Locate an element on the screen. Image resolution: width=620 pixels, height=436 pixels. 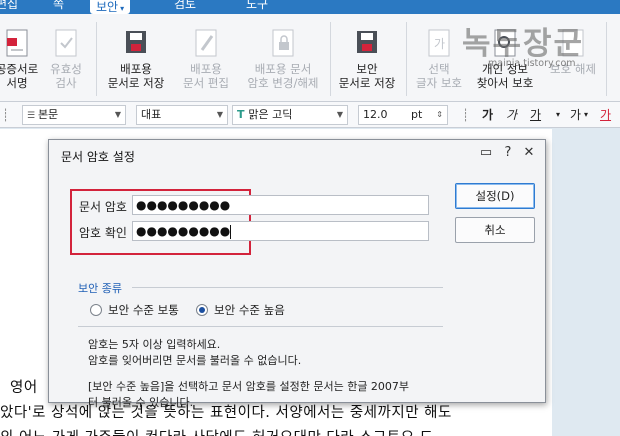
menu-item-tools: 도구 is located at coordinates (257, 6).